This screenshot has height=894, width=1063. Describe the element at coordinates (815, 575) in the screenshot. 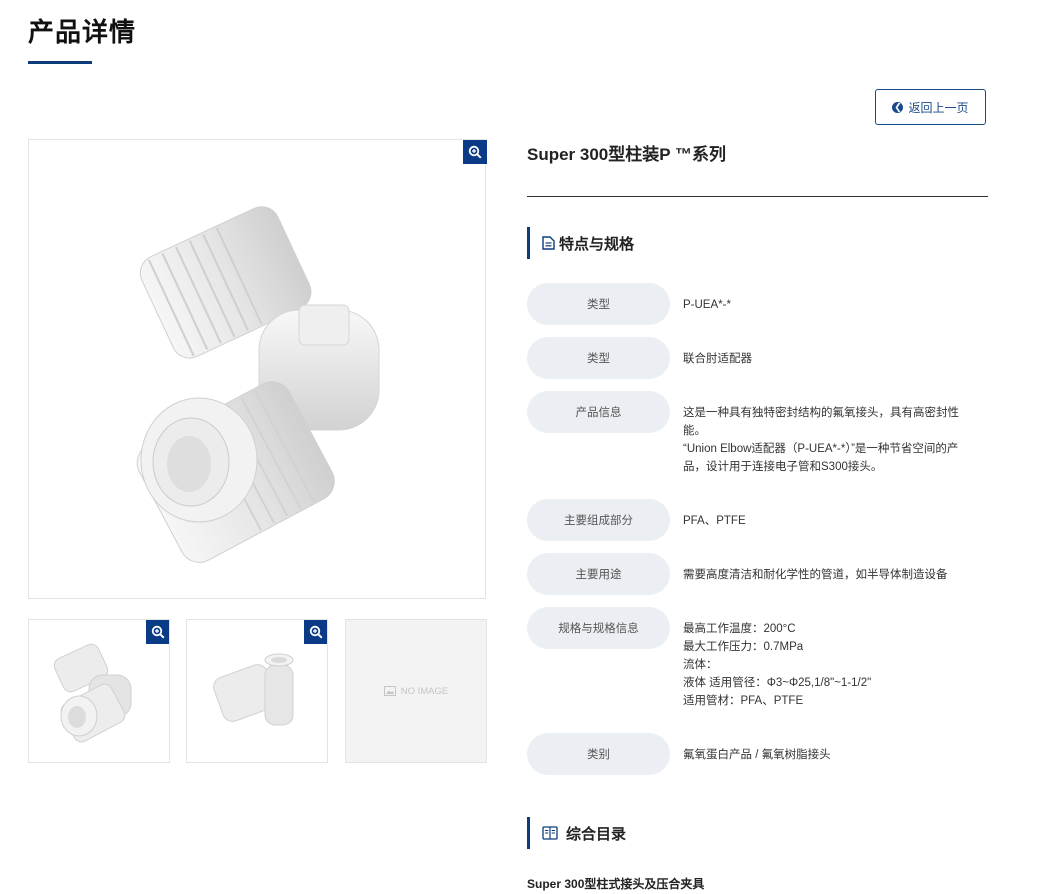

I see `spec-value: 需要高度清洁和耐化学性的管道，如半导体制造设备` at that location.